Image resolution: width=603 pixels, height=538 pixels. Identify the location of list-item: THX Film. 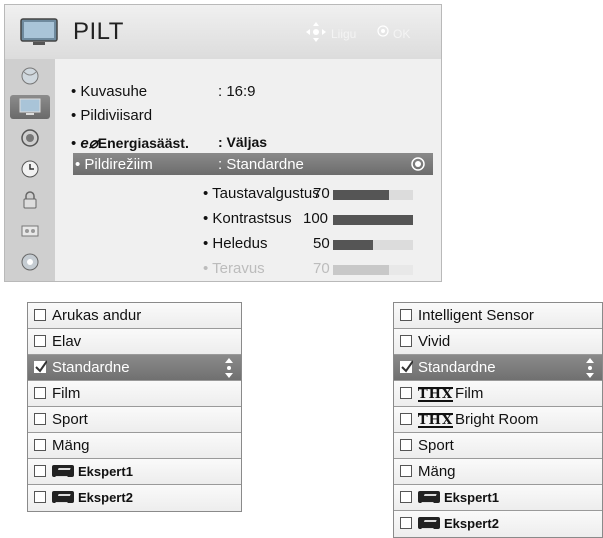
(498, 394).